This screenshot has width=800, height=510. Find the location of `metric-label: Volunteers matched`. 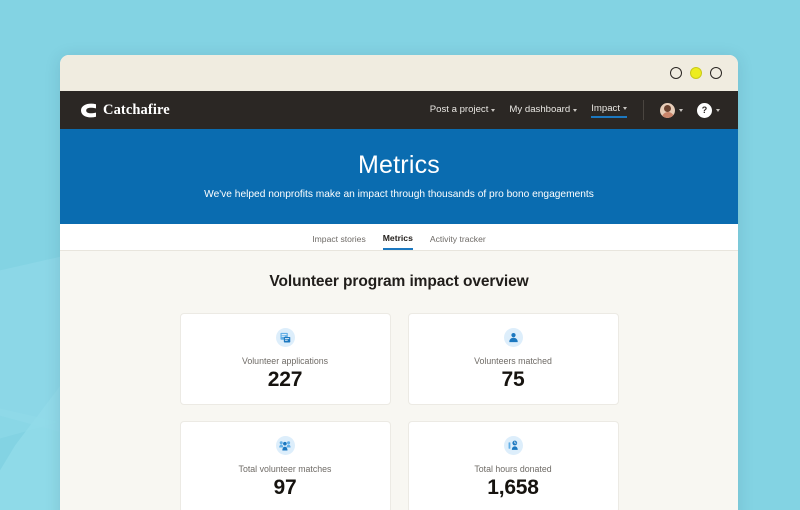

metric-label: Volunteers matched is located at coordinates (513, 361).